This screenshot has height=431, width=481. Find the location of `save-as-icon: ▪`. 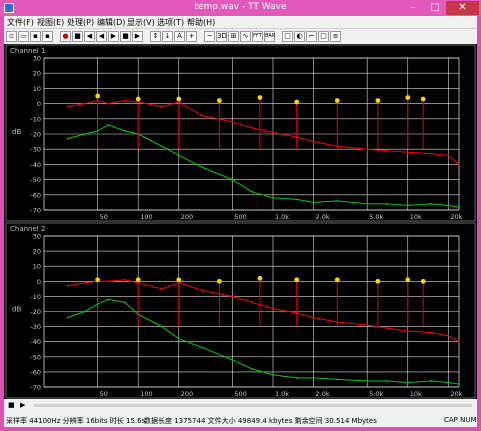

save-as-icon: ▪ is located at coordinates (47, 36).